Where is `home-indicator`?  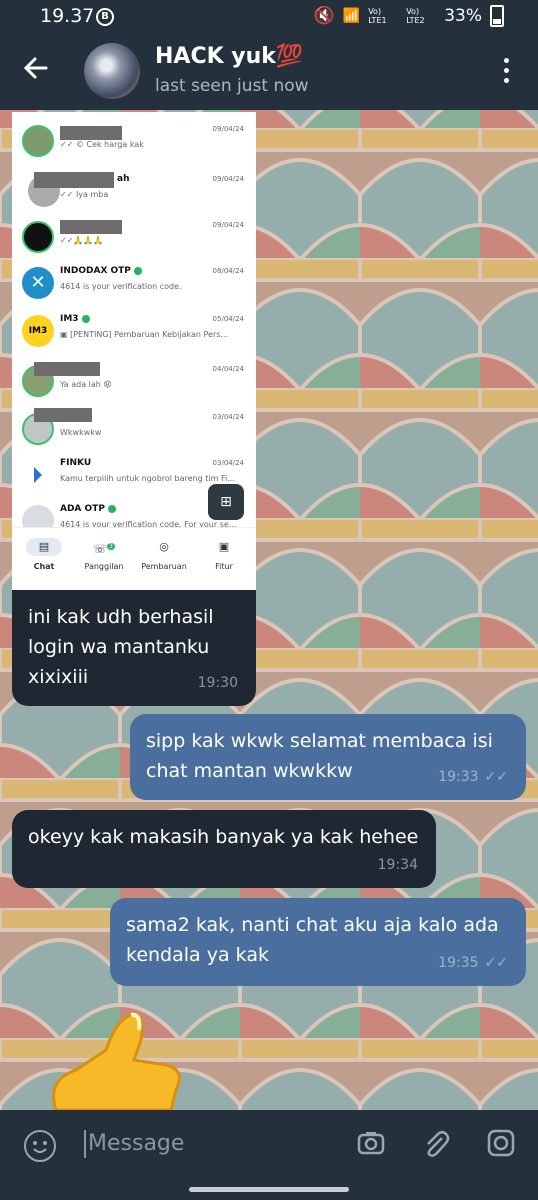
home-indicator is located at coordinates (269, 1189).